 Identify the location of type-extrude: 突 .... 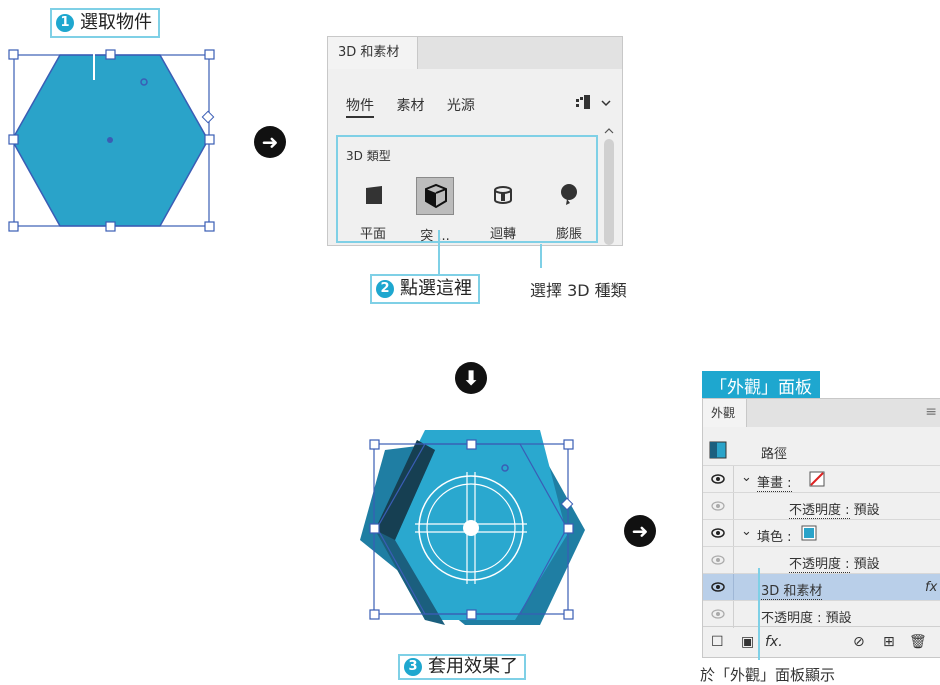
(435, 210).